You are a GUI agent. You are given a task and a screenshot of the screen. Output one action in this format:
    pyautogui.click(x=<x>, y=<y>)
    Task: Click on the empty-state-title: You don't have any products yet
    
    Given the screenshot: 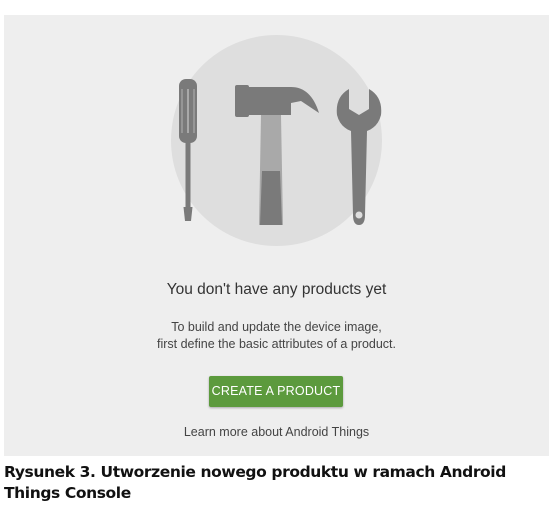 What is the action you would take?
    pyautogui.click(x=276, y=289)
    